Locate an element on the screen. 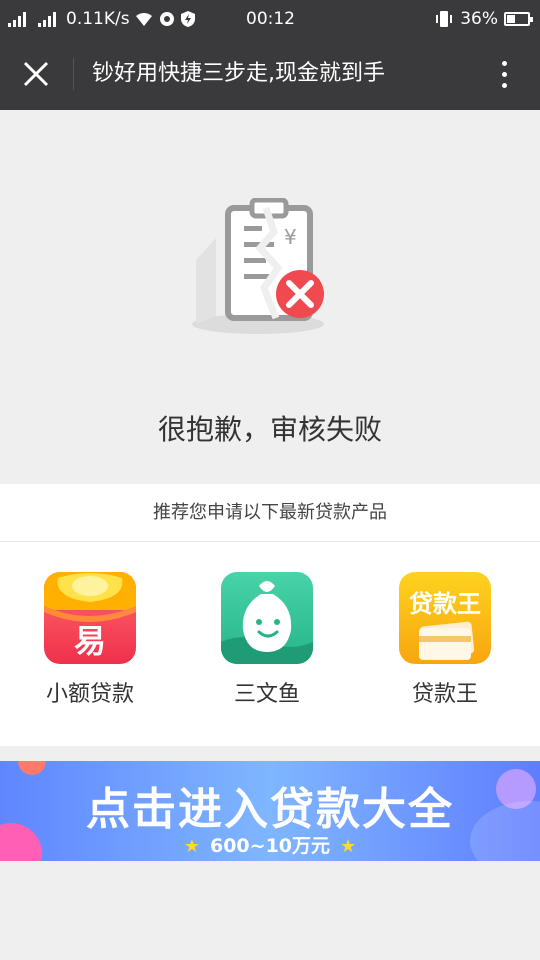  banner-subtitle-row: ★ 600~10万元 ★ is located at coordinates (270, 844).